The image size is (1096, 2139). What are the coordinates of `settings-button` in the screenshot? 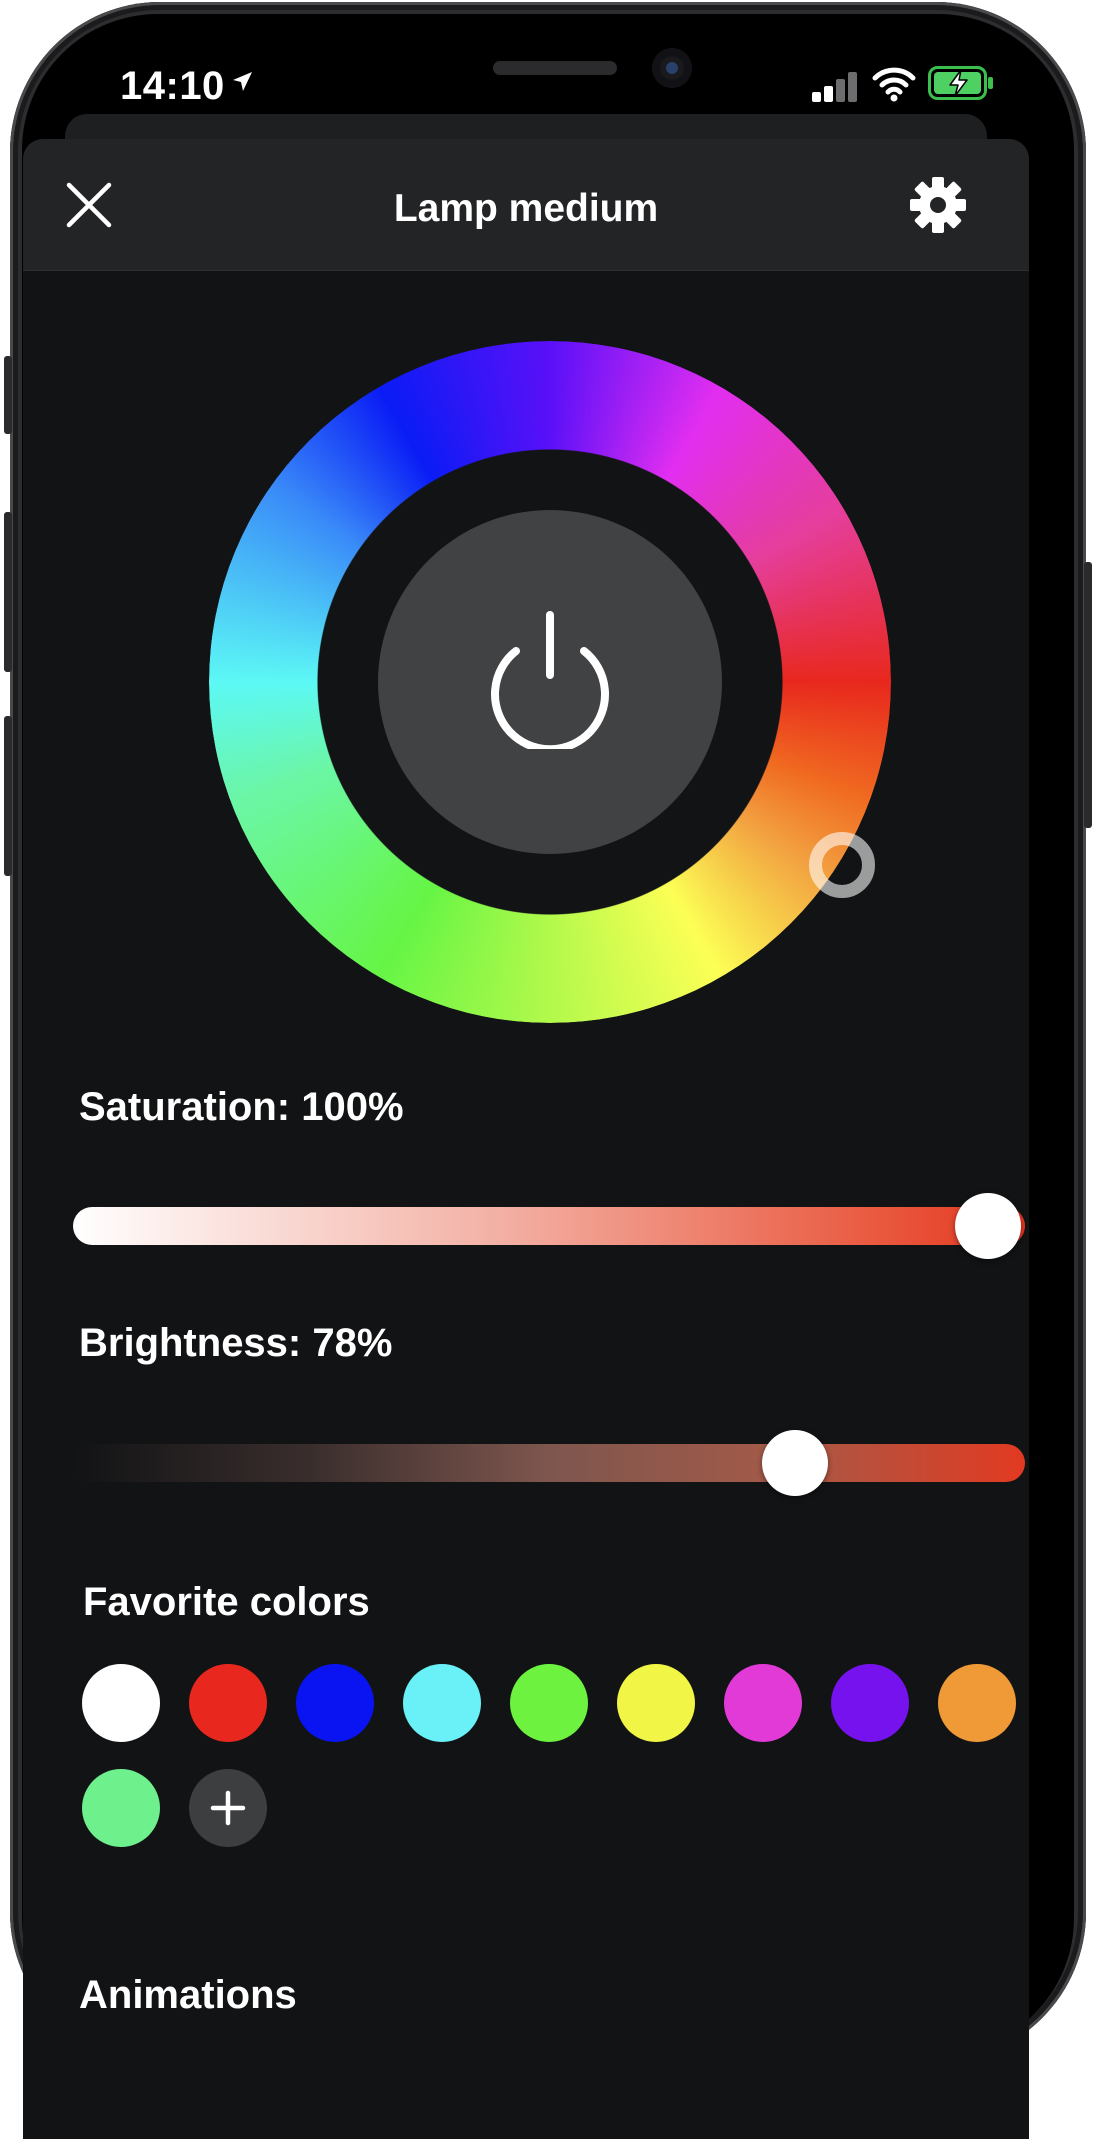 It's located at (938, 205).